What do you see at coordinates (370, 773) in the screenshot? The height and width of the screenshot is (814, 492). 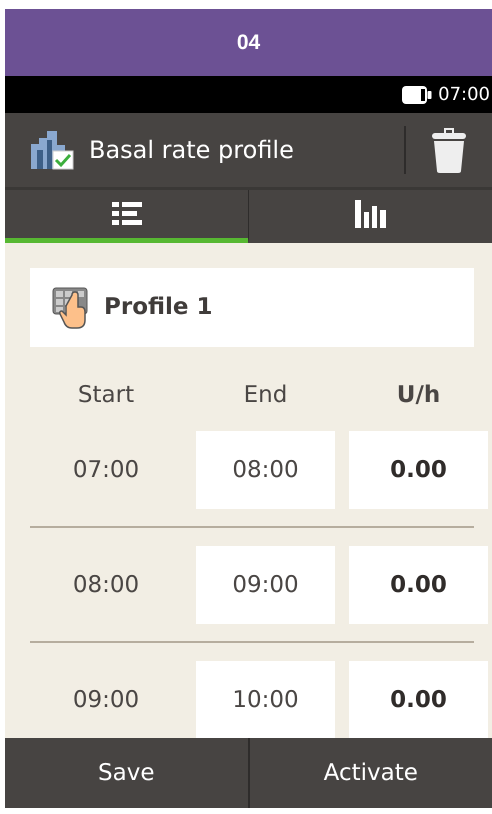 I see `activate-button: Activate` at bounding box center [370, 773].